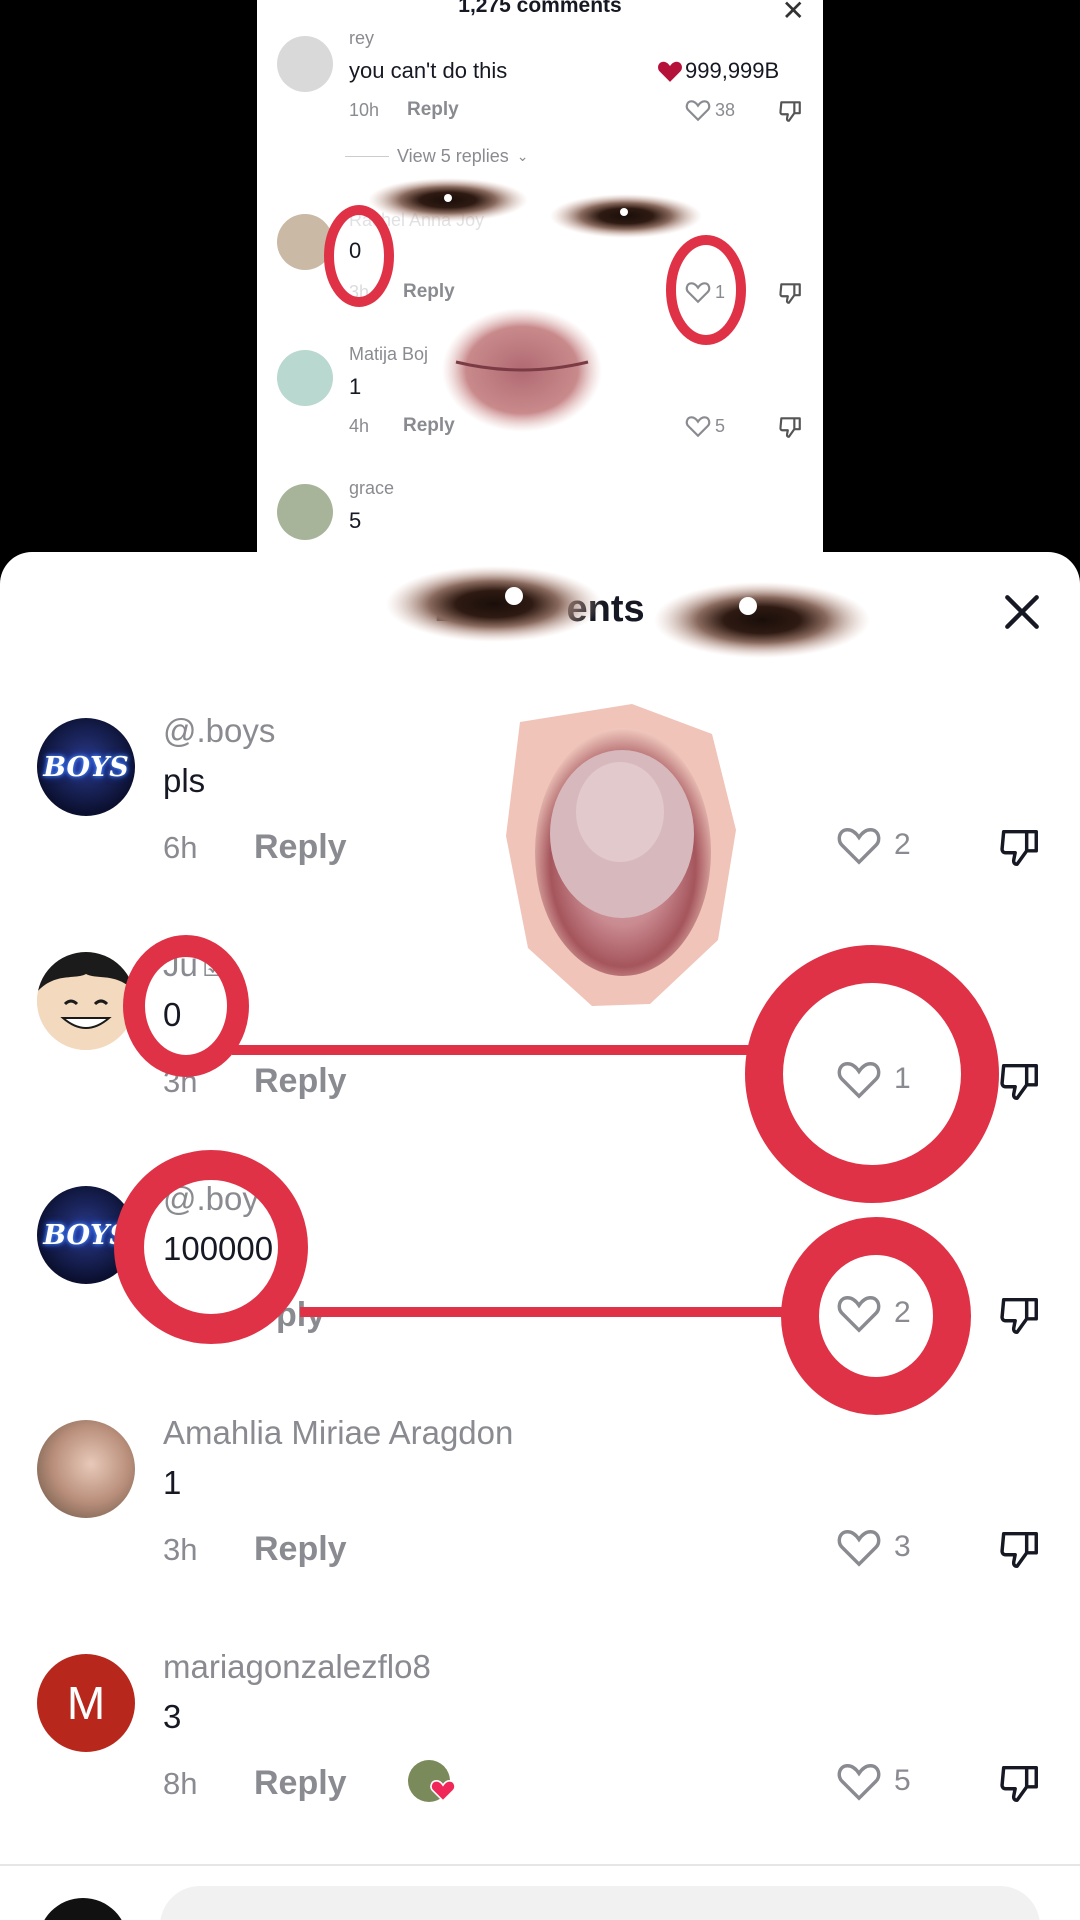 The height and width of the screenshot is (1920, 1080). What do you see at coordinates (172, 1482) in the screenshot?
I see `comment-text: 1` at bounding box center [172, 1482].